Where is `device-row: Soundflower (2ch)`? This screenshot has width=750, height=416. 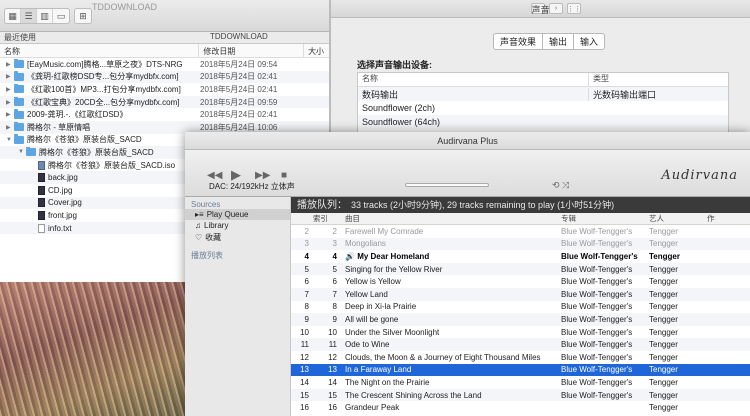
device-row: Soundflower (2ch) is located at coordinates (543, 108).